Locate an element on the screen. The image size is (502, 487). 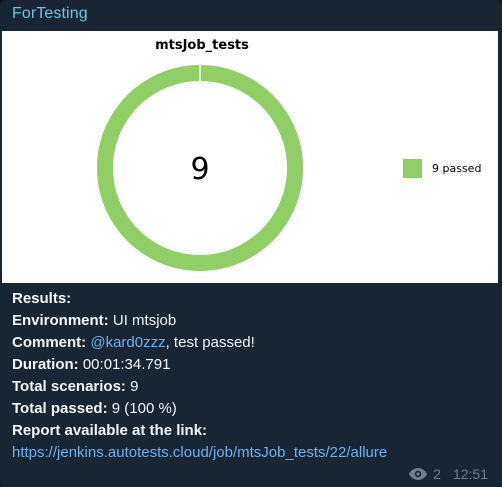
total-passed-line: Total passed: 9 (100 %) is located at coordinates (199, 409).